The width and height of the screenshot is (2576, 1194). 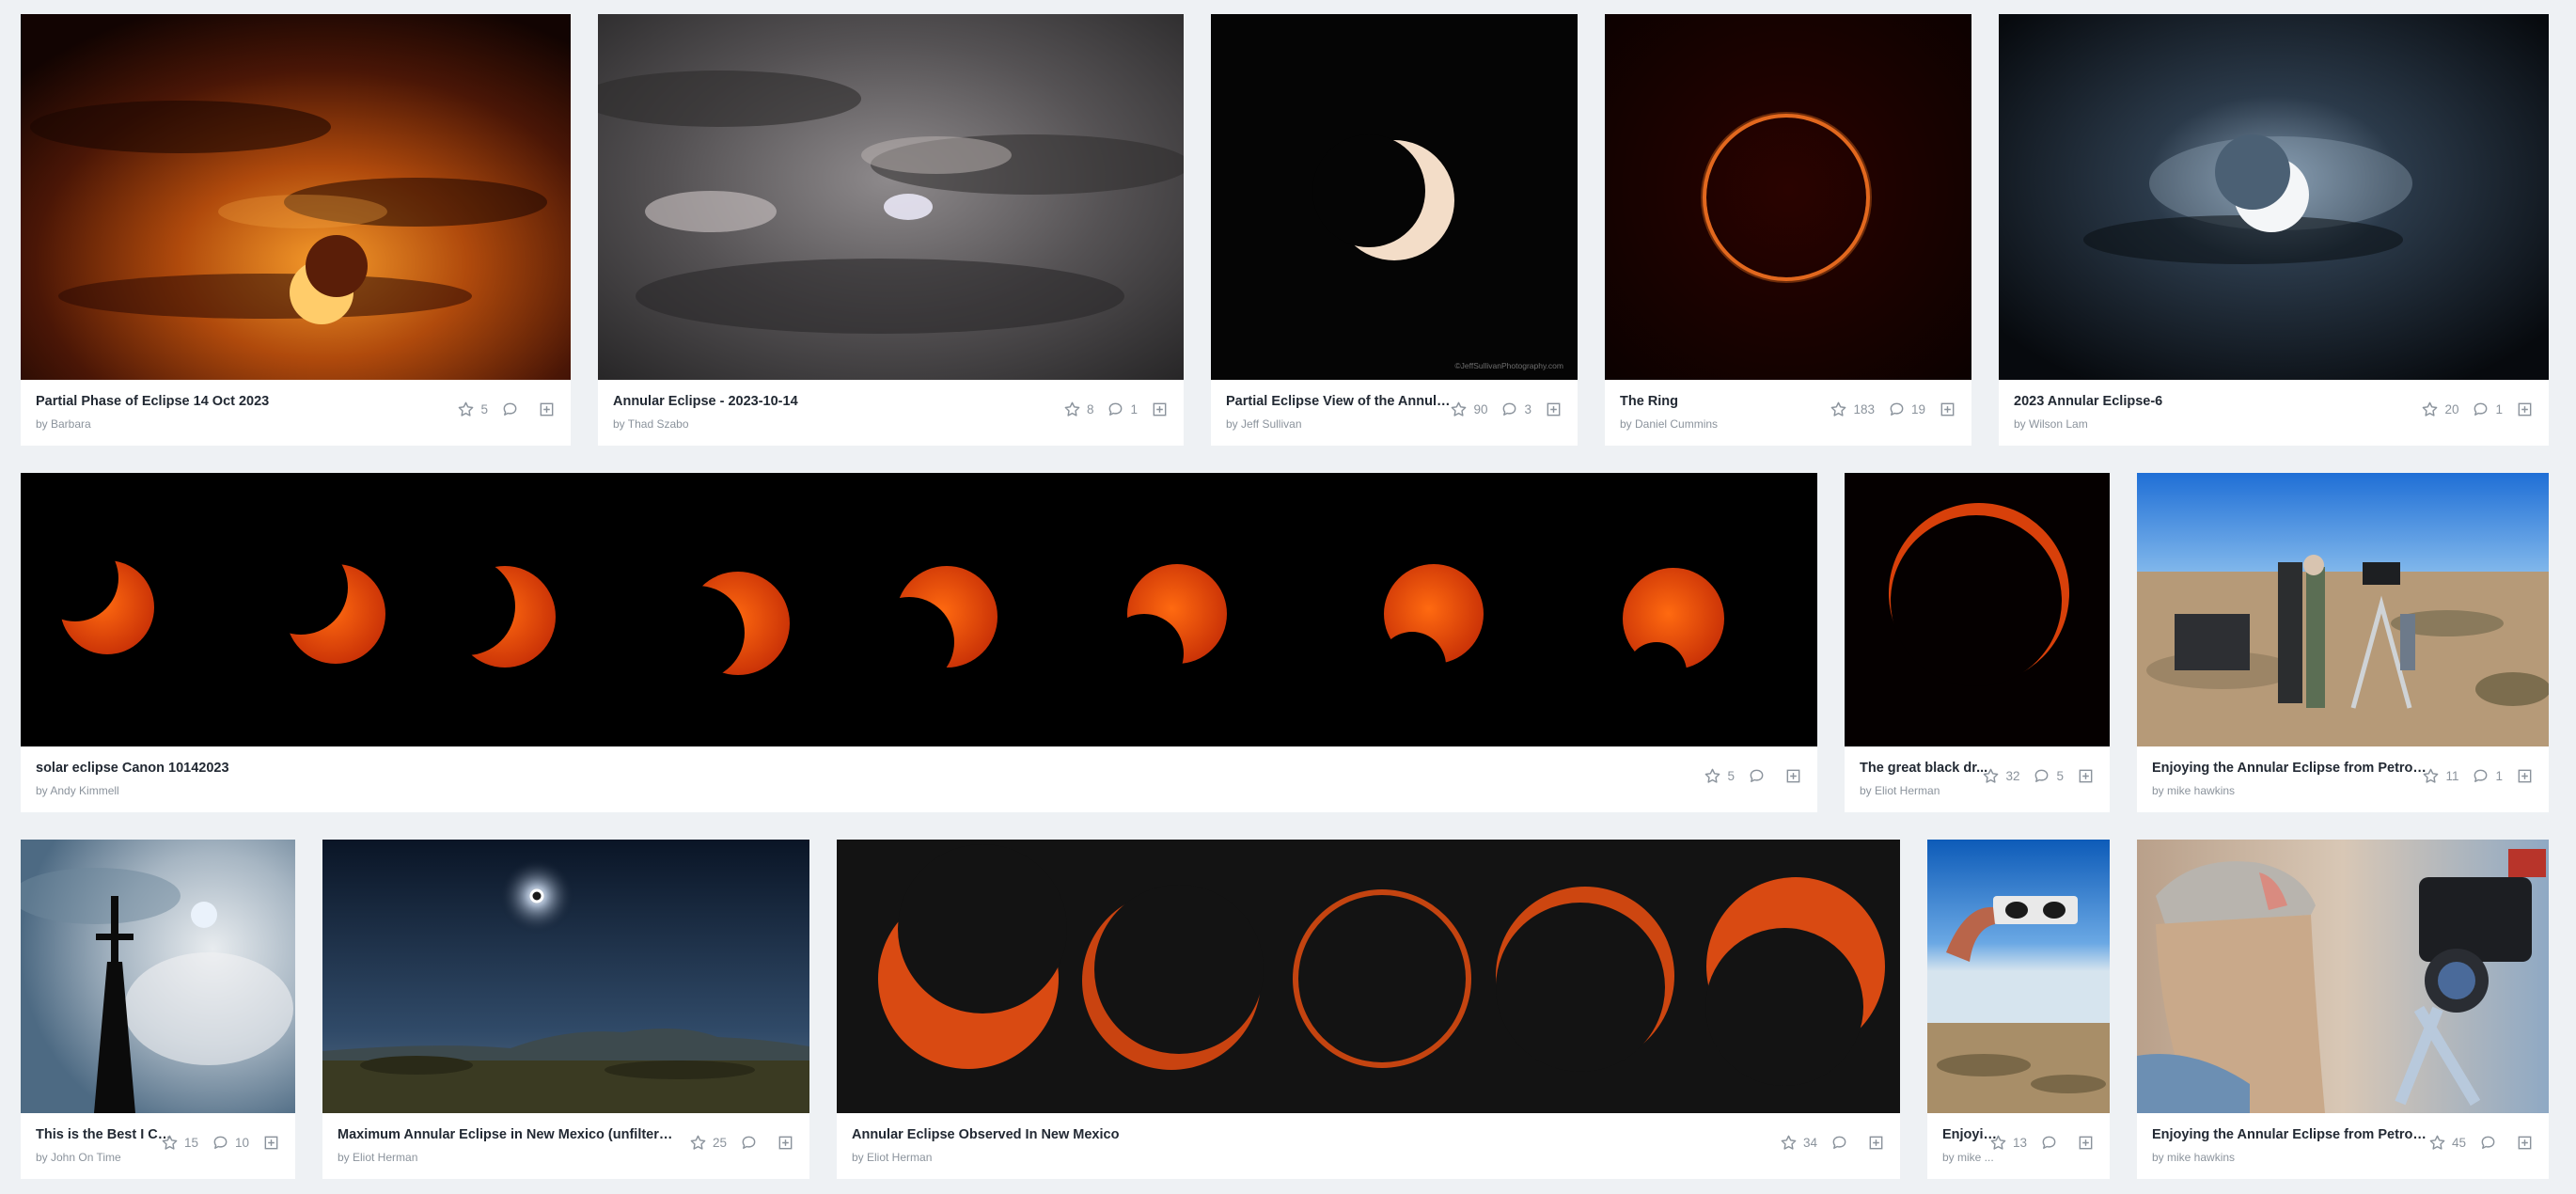 I want to click on photo-title: Partial Phase of Eclipse 14 Oct 2023, so click(x=153, y=401).